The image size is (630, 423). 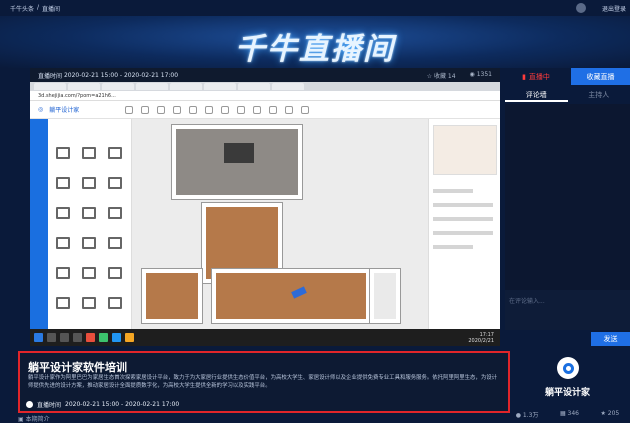 What do you see at coordinates (37, 419) in the screenshot?
I see `section-heading-label: 本期简介` at bounding box center [37, 419].